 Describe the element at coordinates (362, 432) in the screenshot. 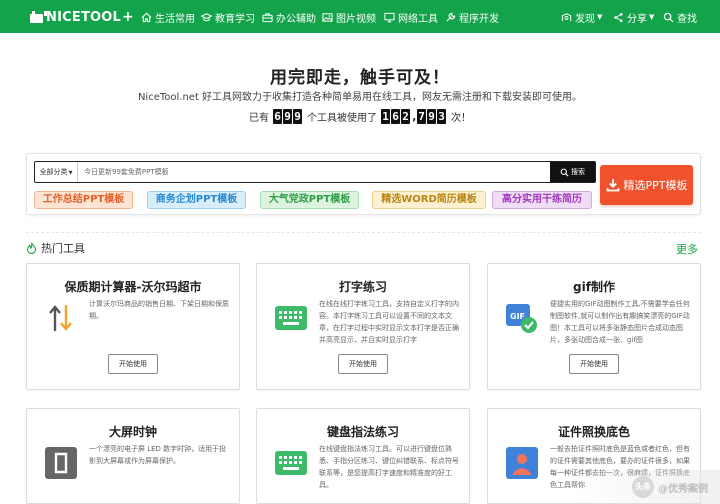

I see `card-title: 键盘指法练习` at that location.